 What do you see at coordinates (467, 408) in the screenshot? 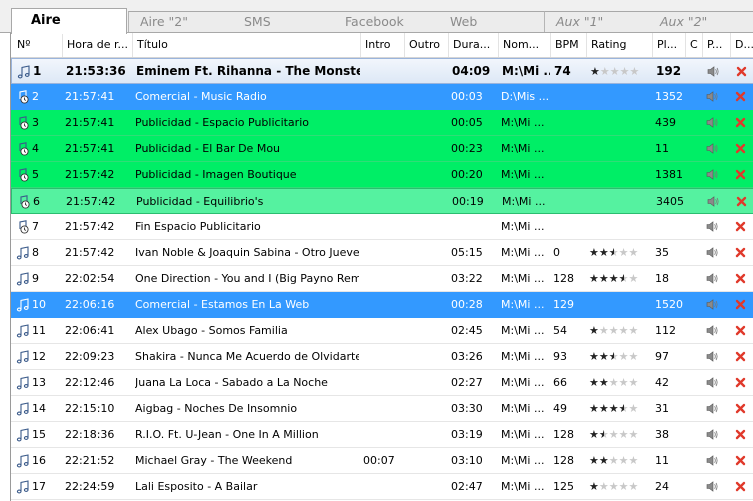
I see `cell-dur: 03:30` at bounding box center [467, 408].